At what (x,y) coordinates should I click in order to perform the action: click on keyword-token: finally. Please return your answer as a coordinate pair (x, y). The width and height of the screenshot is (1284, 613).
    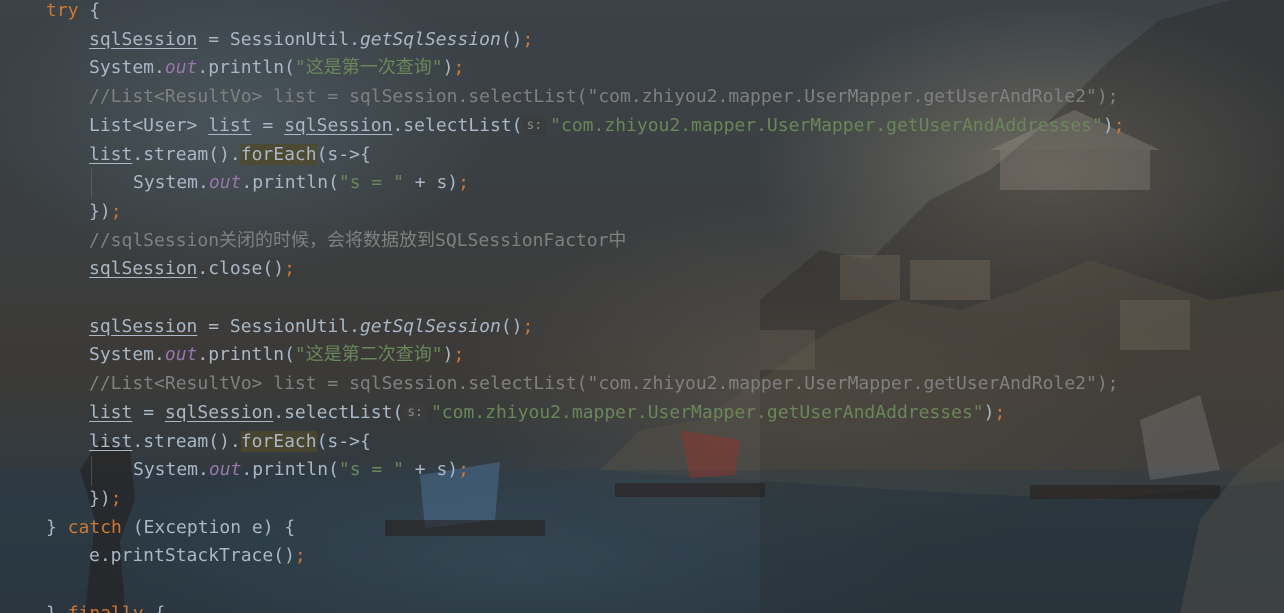
    Looking at the image, I should click on (106, 608).